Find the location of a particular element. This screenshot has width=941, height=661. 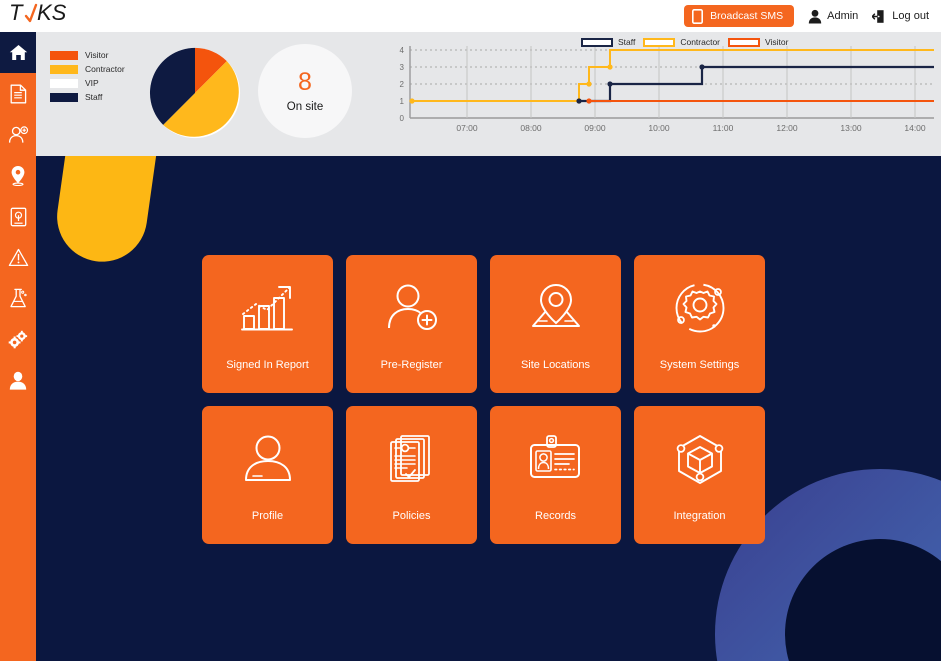

tile-label: Profile is located at coordinates (267, 516).